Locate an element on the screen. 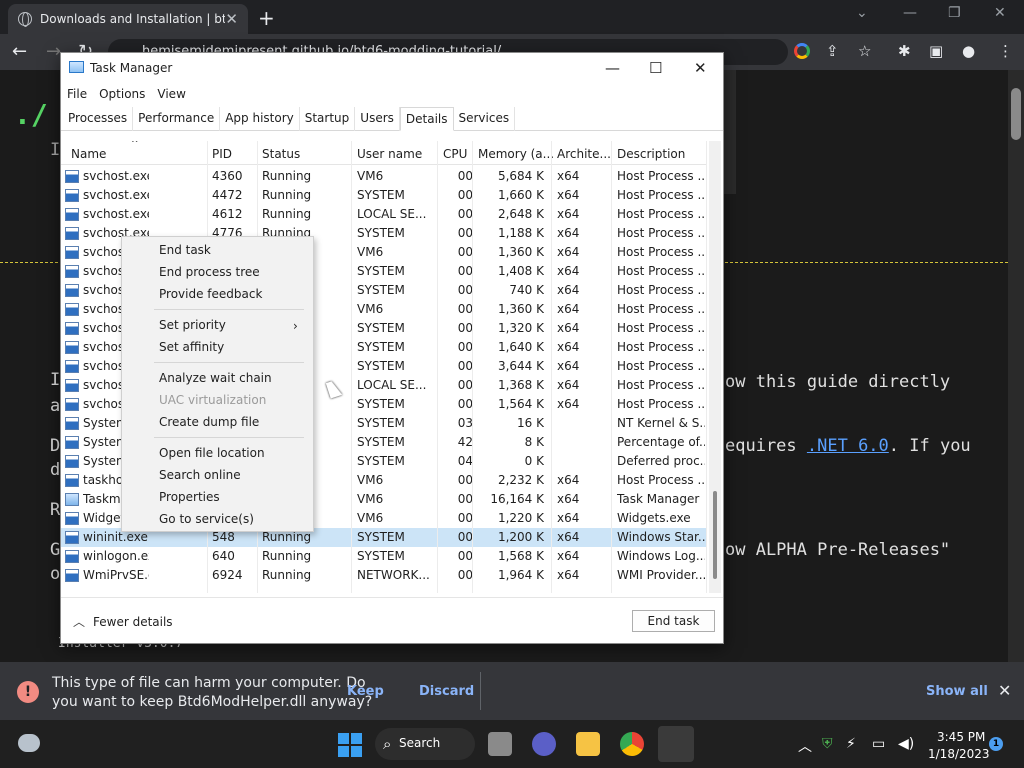  start-button is located at coordinates (350, 745).